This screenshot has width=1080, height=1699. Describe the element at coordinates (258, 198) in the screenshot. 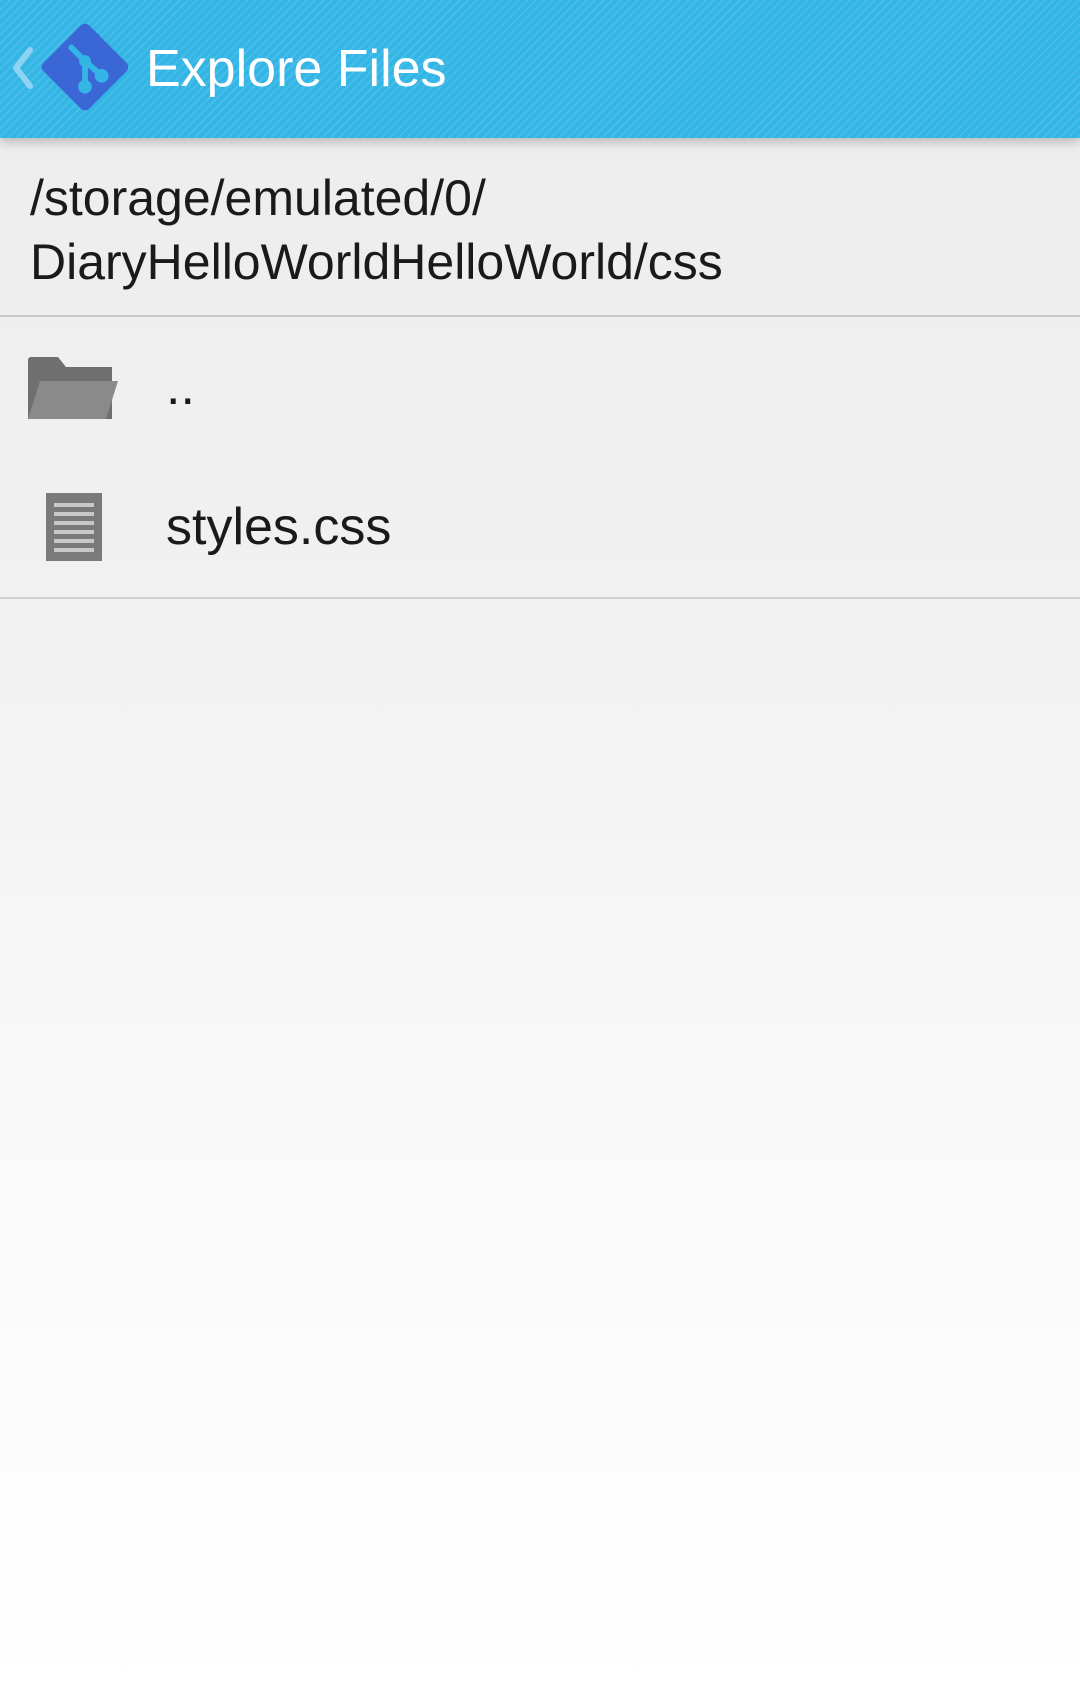

I see `current-path-line-1: /storage/emulated/0/` at that location.